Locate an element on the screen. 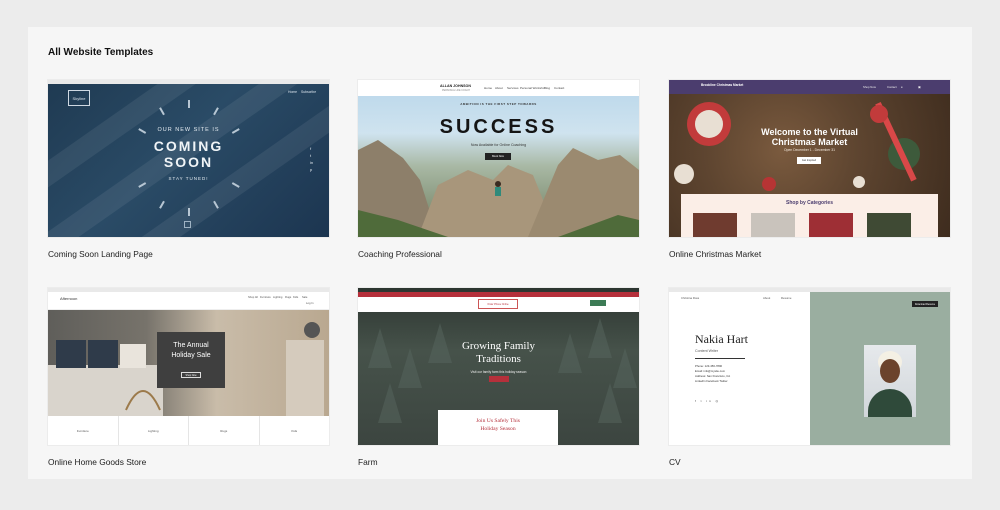 This screenshot has height=510, width=1000. nav-item: Furniture is located at coordinates (265, 297).